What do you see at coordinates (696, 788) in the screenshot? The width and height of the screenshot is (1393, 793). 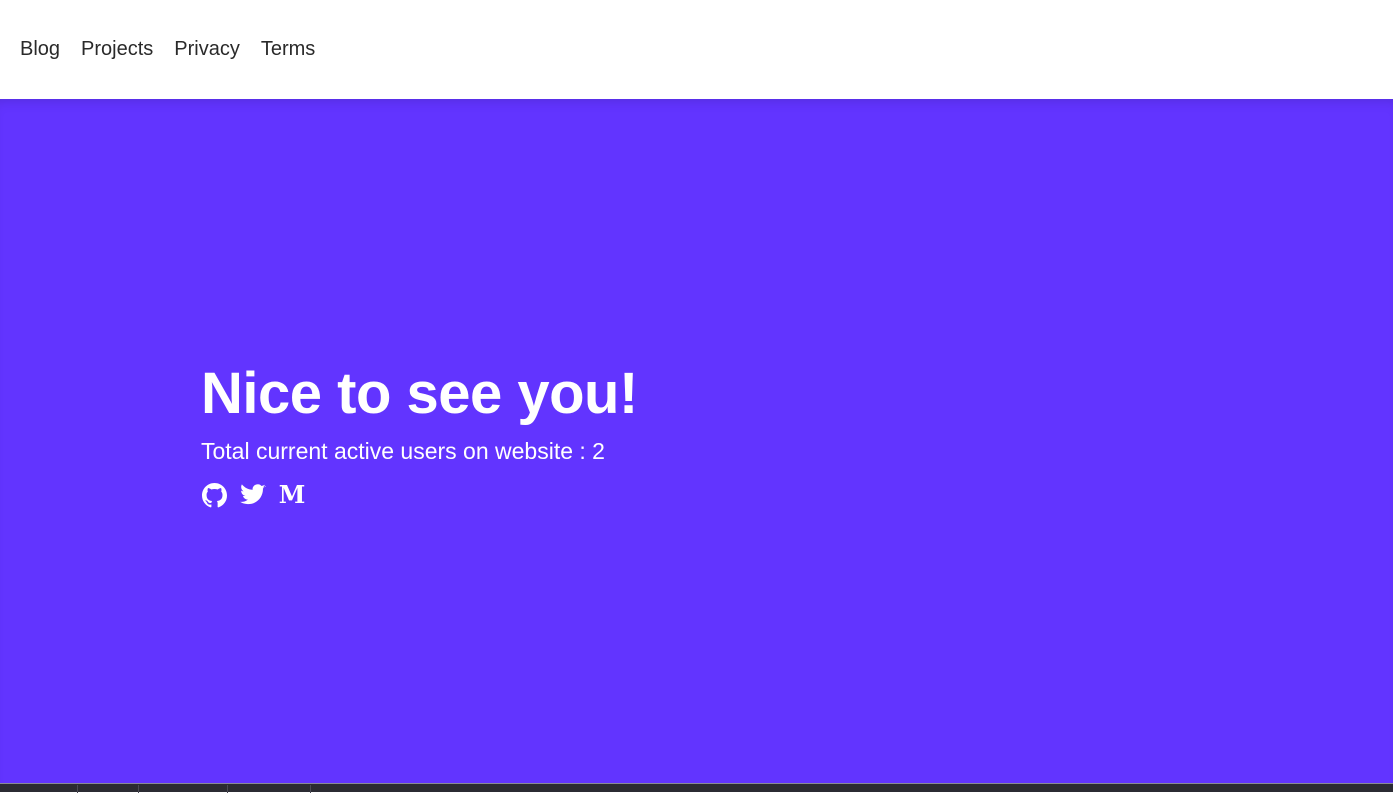 I see `bottom-taskbar` at bounding box center [696, 788].